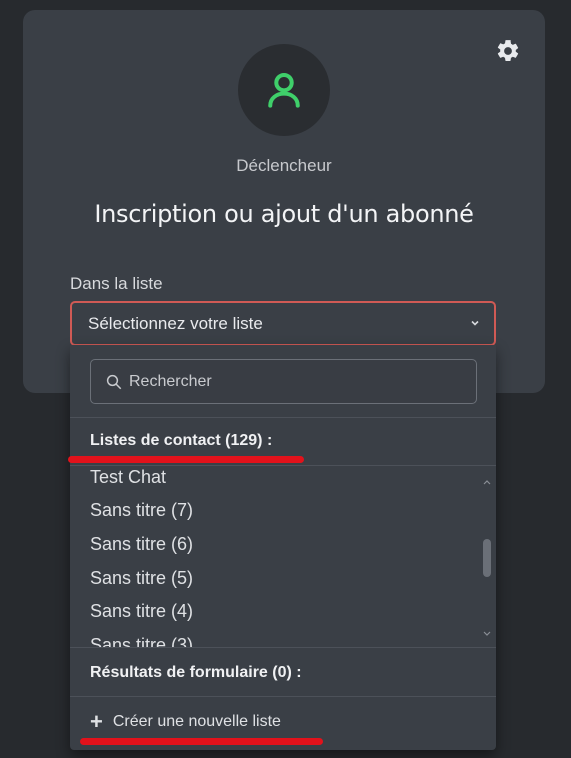  I want to click on list-item: Sans titre (3), so click(141, 641).